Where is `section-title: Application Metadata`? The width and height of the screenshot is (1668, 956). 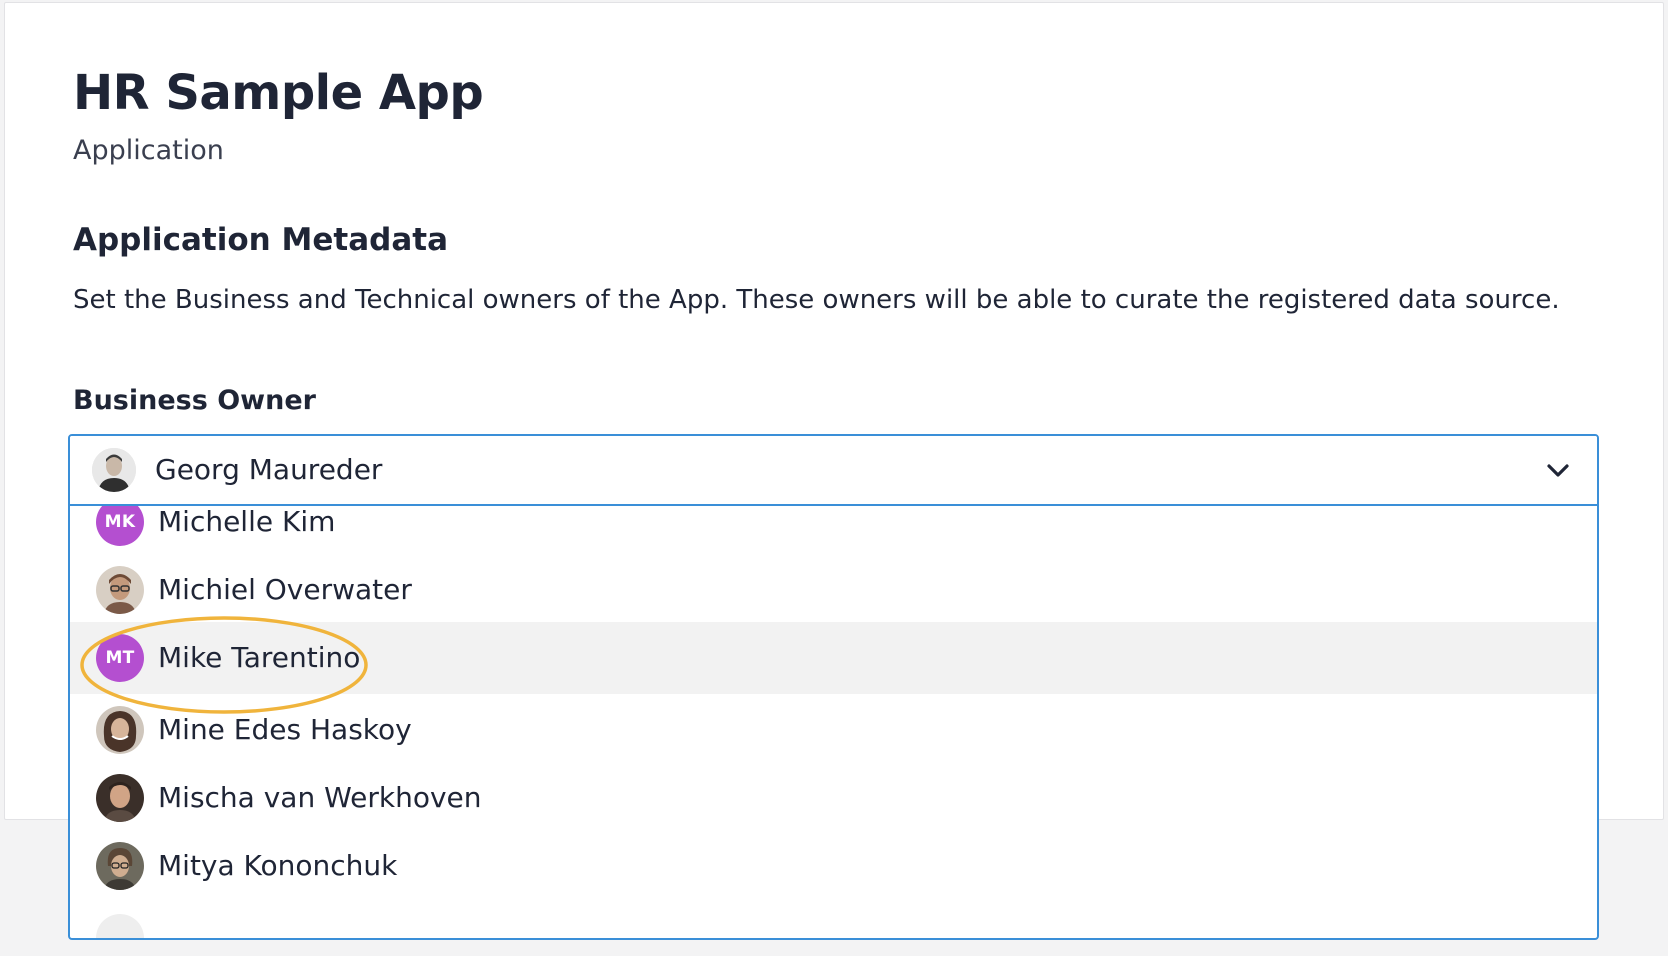 section-title: Application Metadata is located at coordinates (260, 240).